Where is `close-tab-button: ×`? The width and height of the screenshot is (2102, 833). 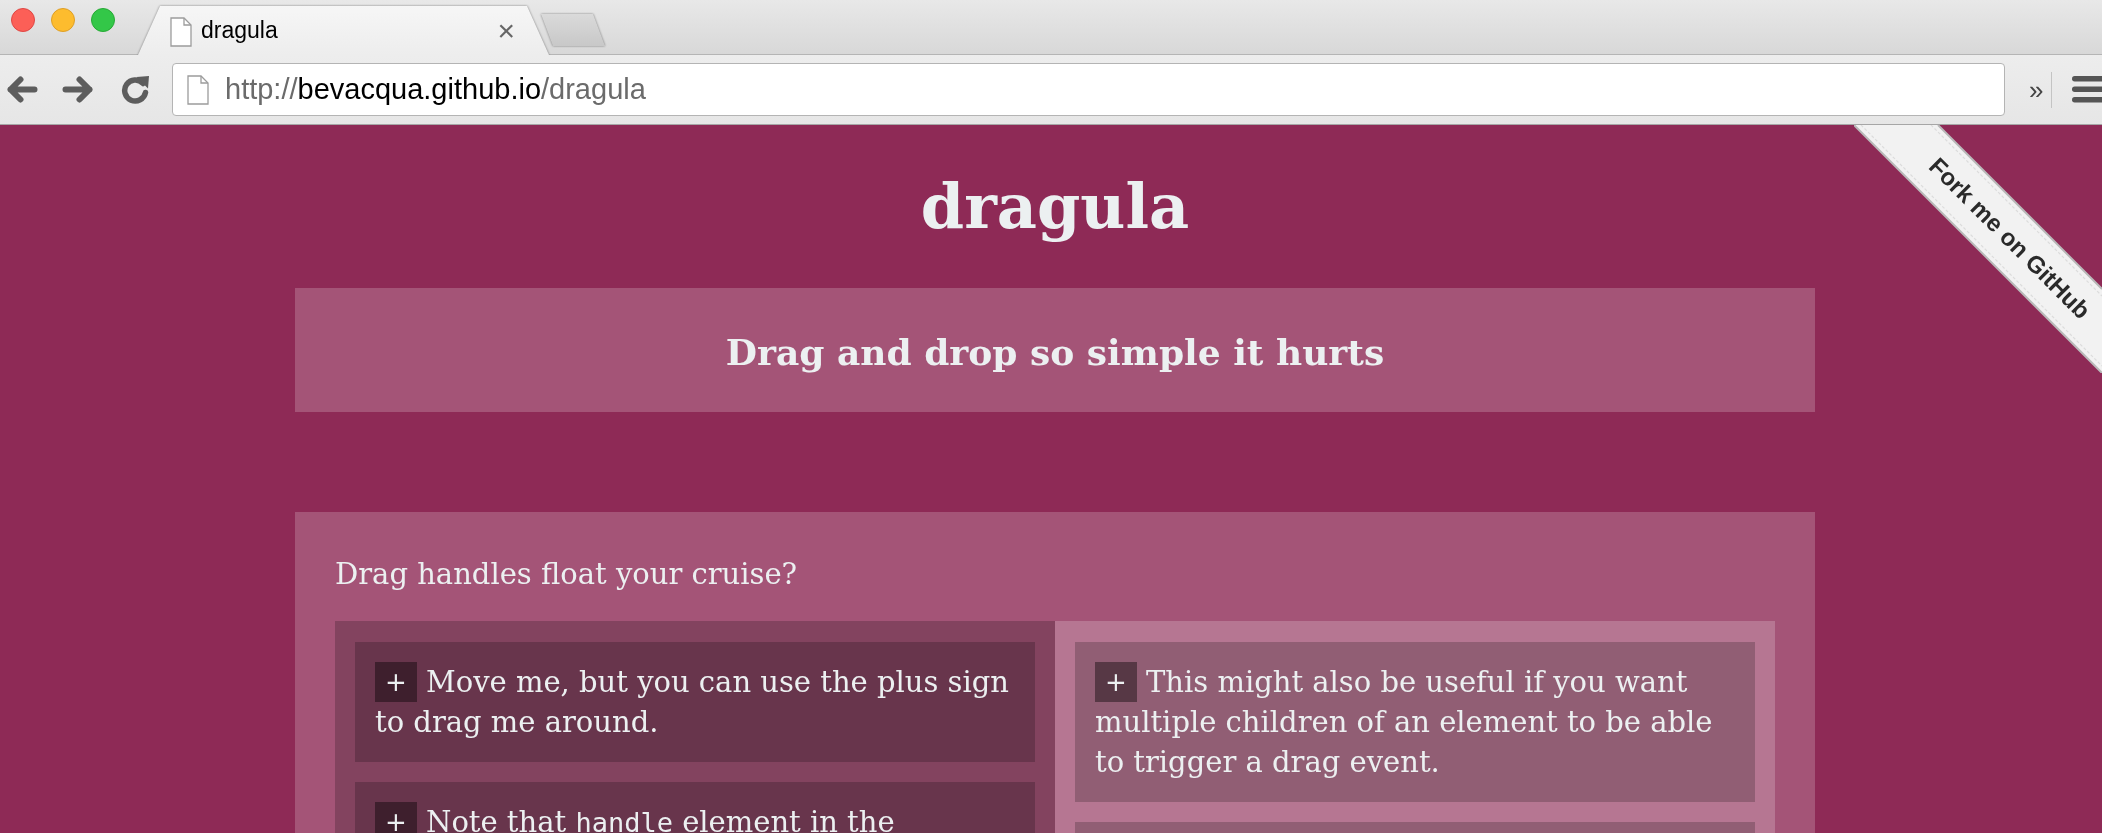 close-tab-button: × is located at coordinates (506, 30).